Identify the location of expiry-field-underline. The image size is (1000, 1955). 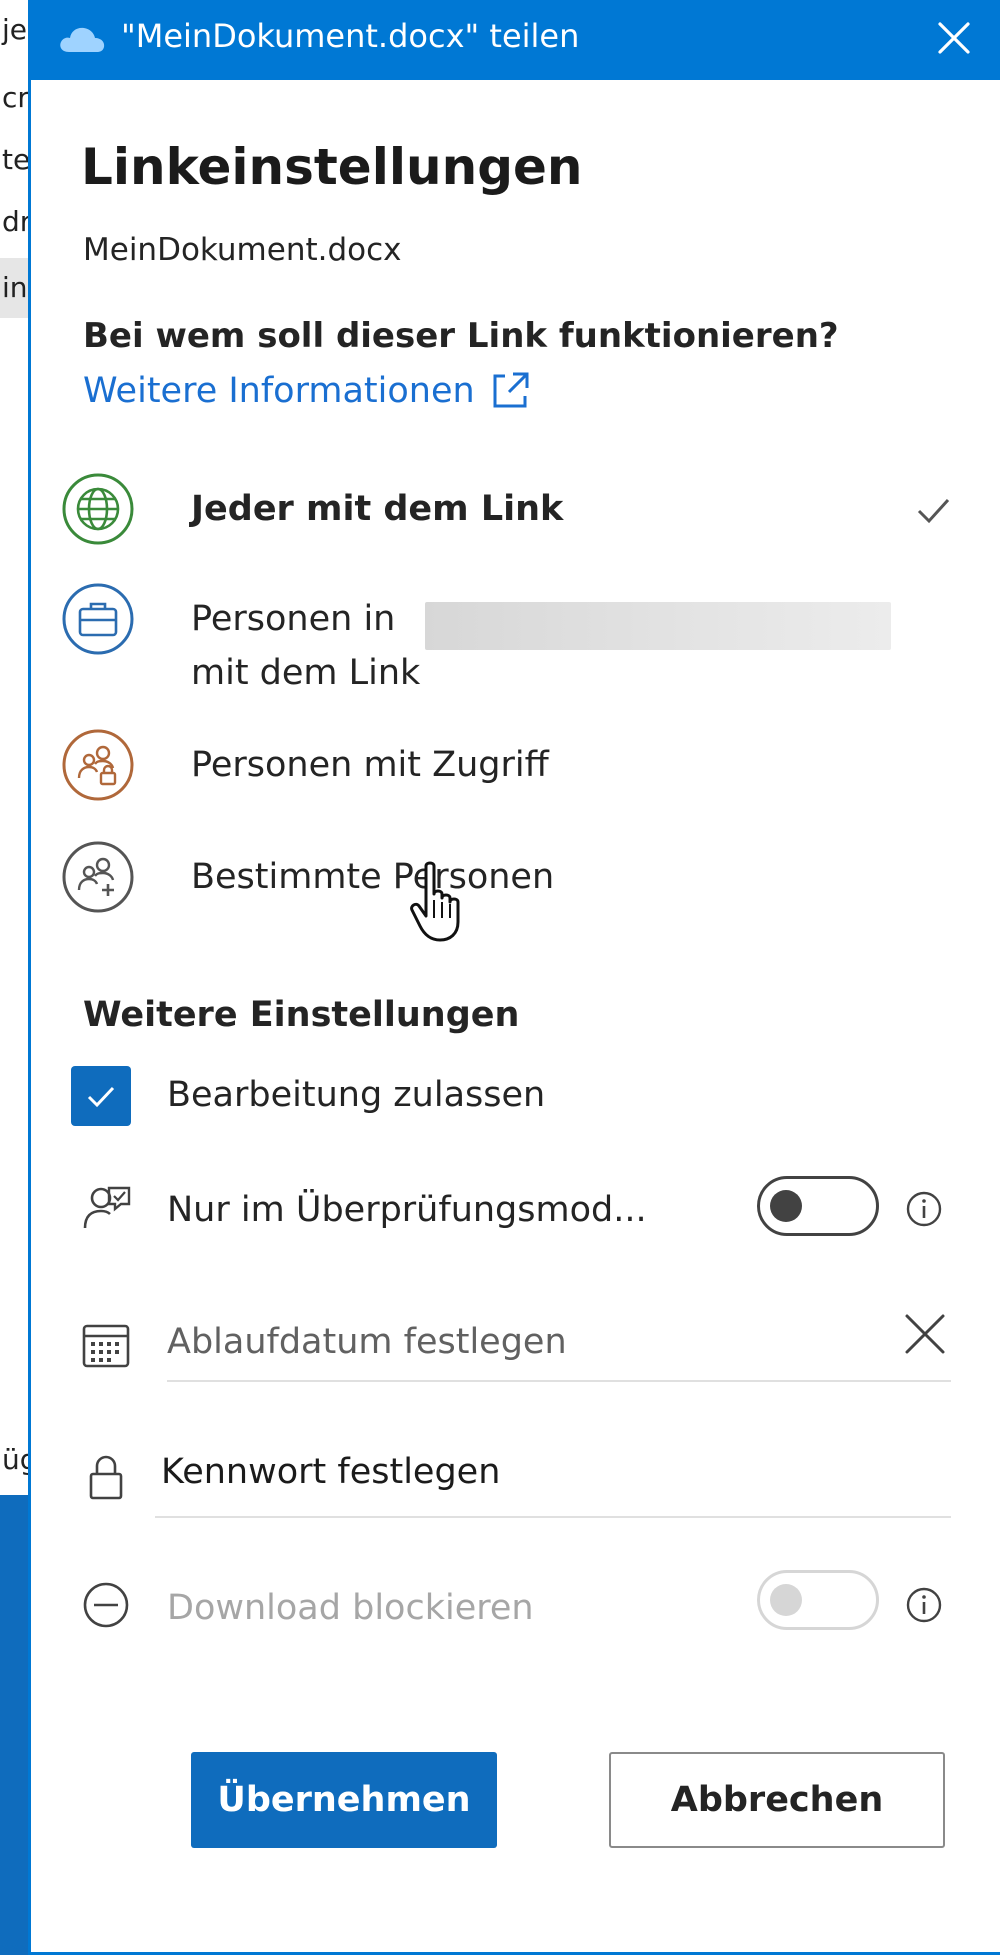
(559, 1381).